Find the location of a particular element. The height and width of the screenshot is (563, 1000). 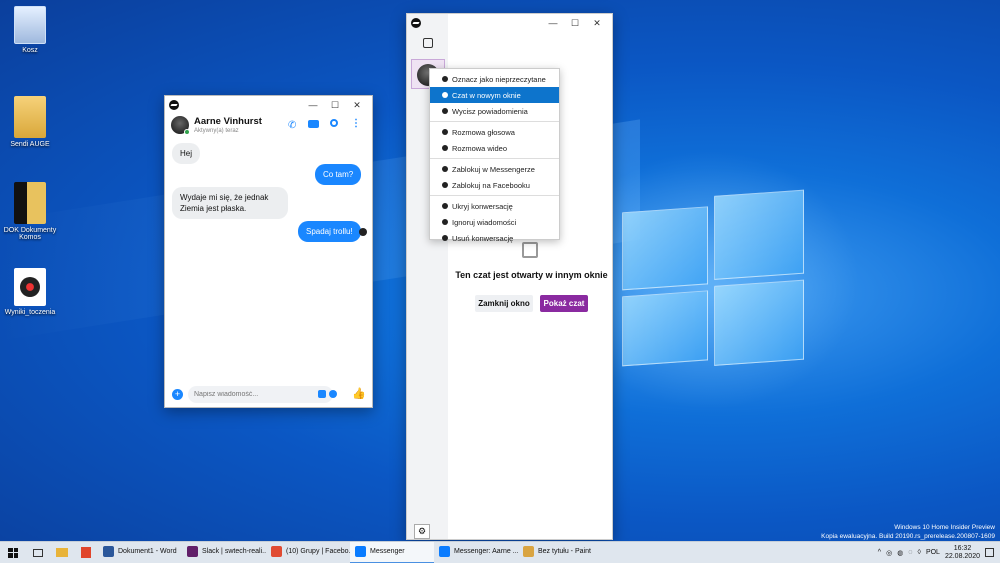

context-menu-item: Oznacz jako nieprzeczytane is located at coordinates (494, 79).